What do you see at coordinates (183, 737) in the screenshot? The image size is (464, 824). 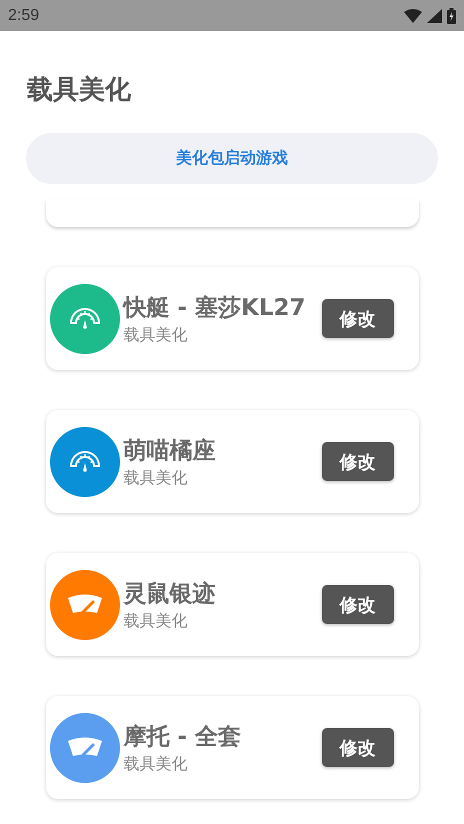 I see `vehicle-name: 摩托 - 全套` at bounding box center [183, 737].